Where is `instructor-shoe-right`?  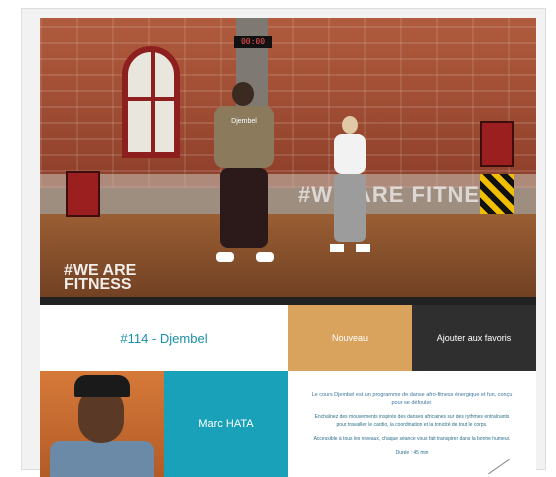 instructor-shoe-right is located at coordinates (265, 257).